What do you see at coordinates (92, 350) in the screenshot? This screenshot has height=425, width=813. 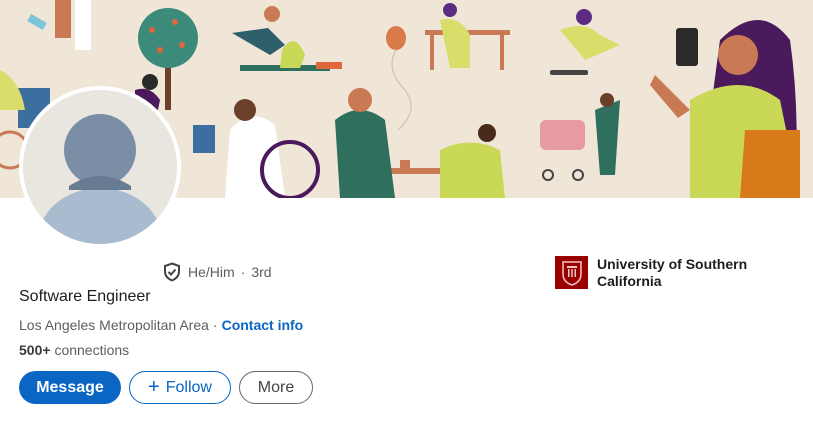 I see `connections-label: connections` at bounding box center [92, 350].